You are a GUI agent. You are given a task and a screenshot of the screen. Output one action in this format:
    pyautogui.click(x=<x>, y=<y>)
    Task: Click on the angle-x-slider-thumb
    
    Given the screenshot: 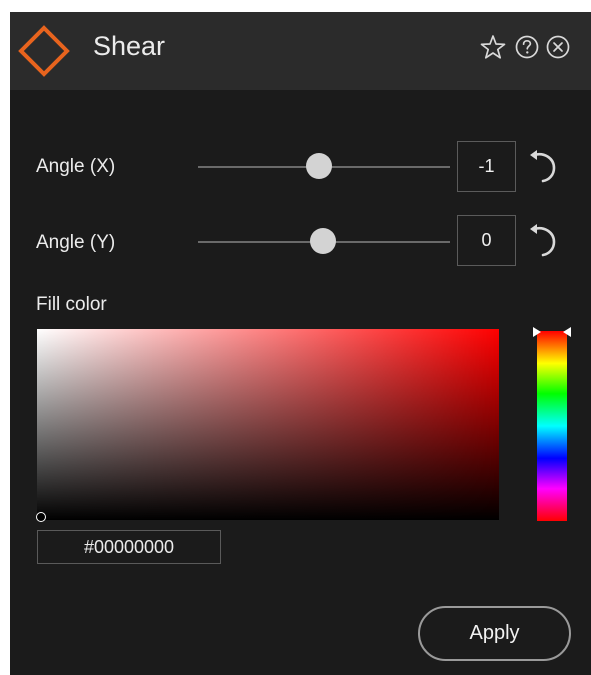 What is the action you would take?
    pyautogui.click(x=319, y=166)
    